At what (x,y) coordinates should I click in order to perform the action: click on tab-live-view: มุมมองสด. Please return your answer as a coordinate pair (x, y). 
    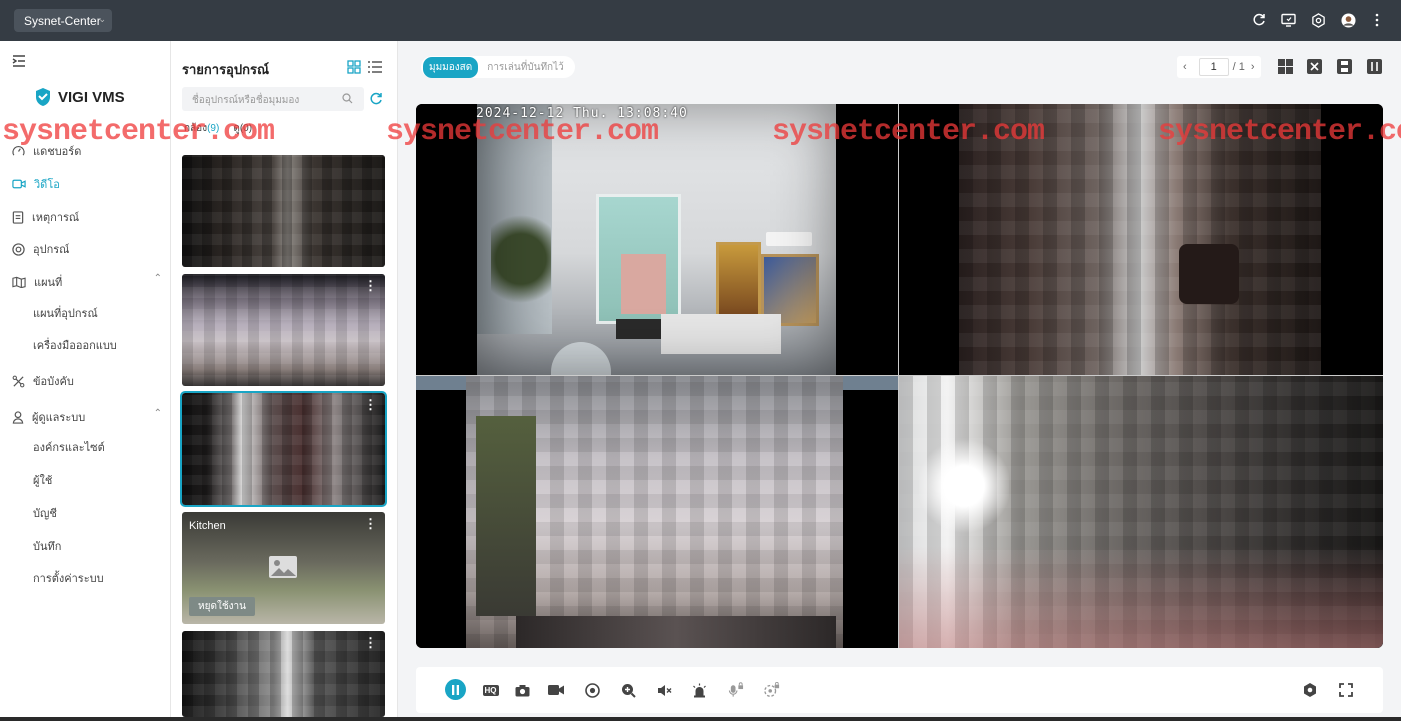
    Looking at the image, I should click on (451, 67).